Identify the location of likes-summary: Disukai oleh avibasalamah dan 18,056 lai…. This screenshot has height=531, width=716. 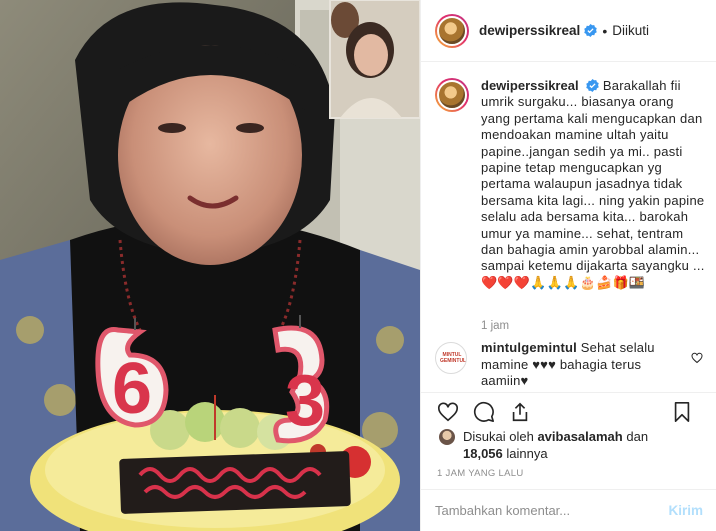
(574, 445).